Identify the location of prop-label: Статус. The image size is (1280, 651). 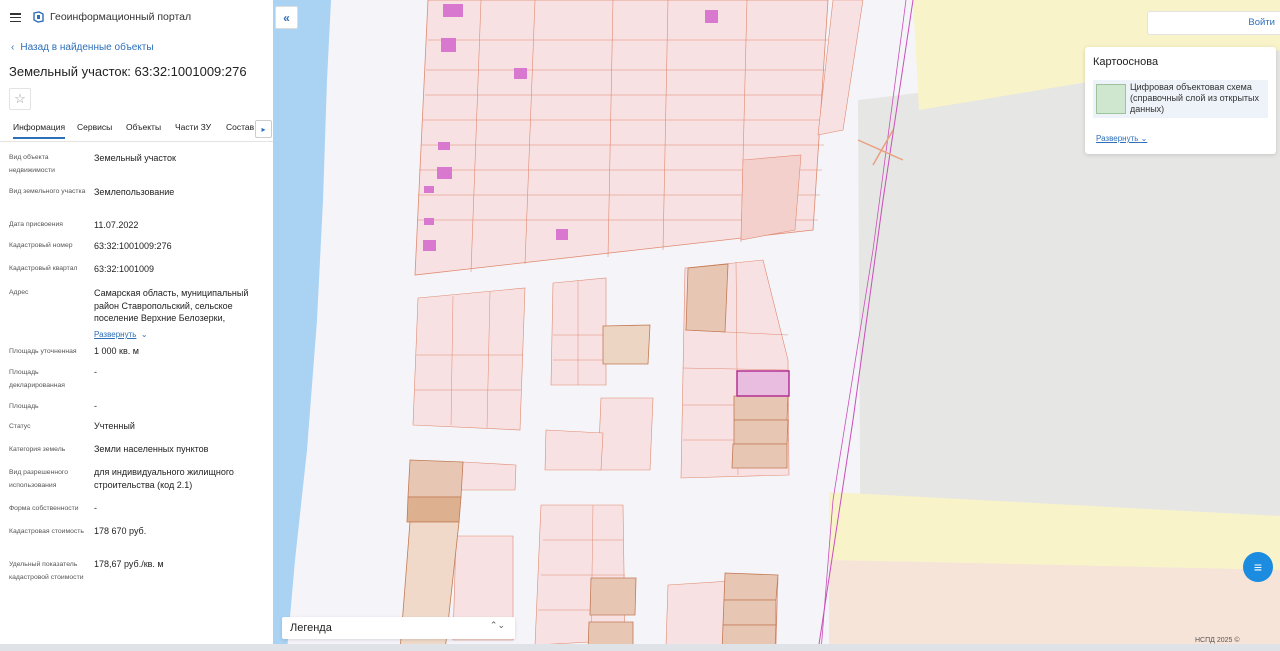
(20, 426).